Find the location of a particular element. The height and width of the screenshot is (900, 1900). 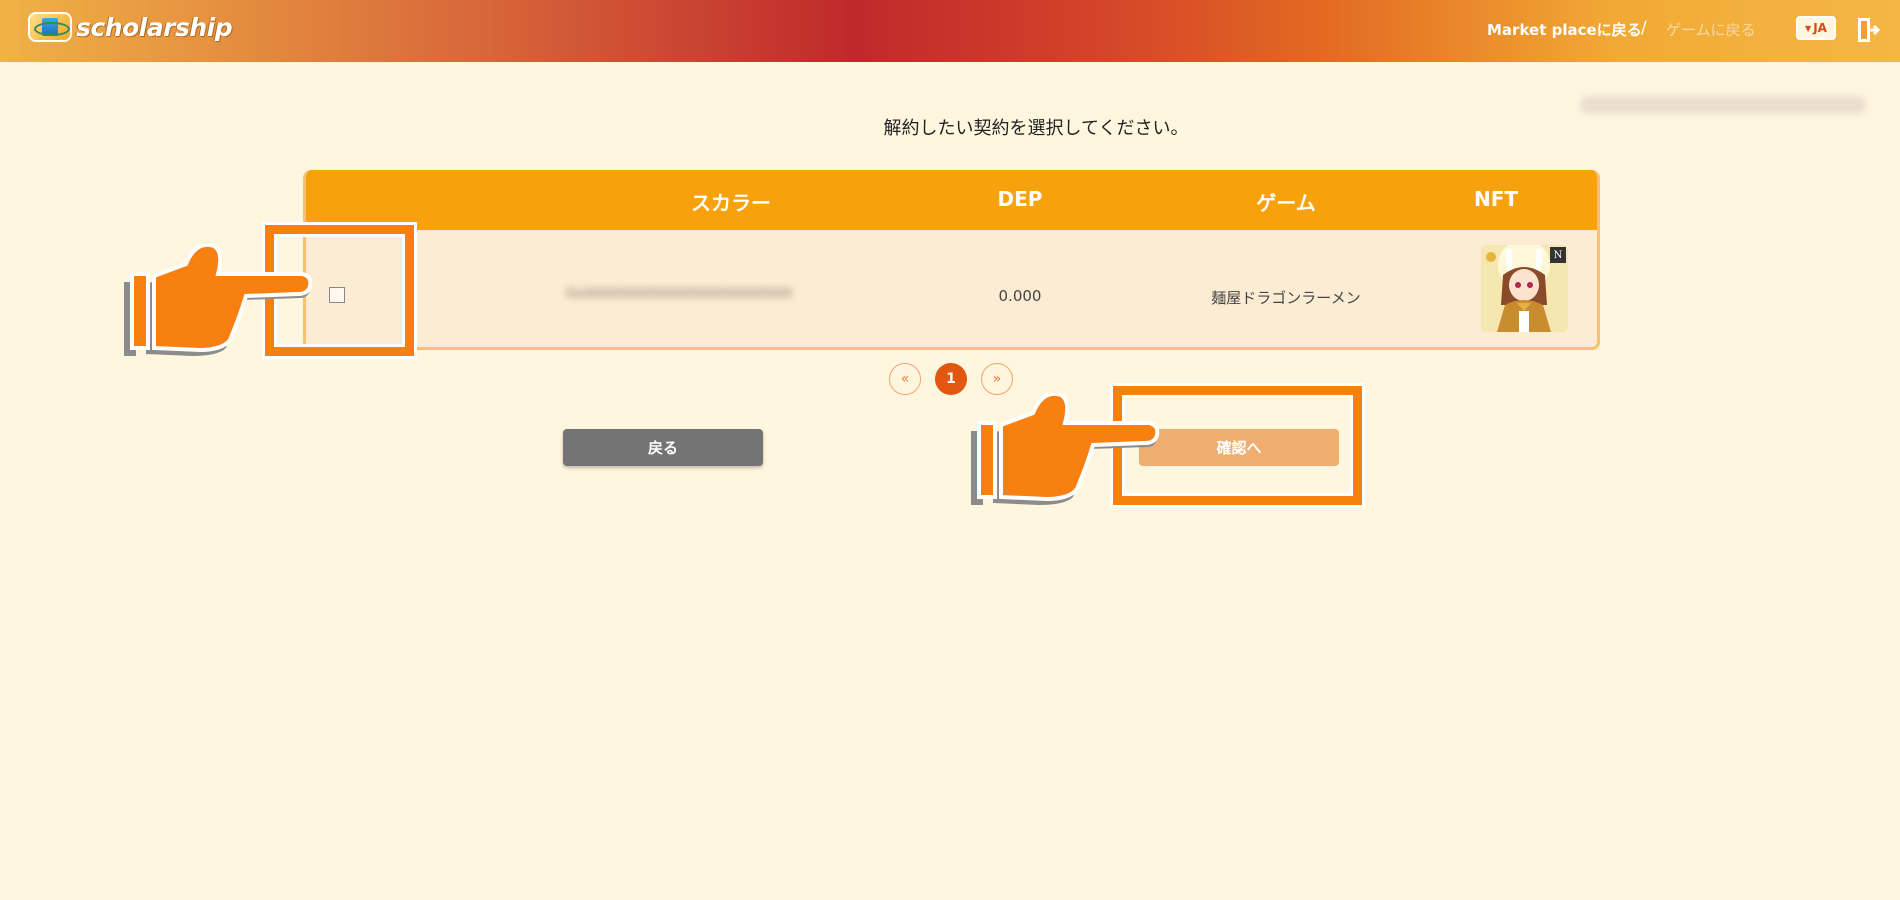

dep-value: 0.000 is located at coordinates (1020, 296).